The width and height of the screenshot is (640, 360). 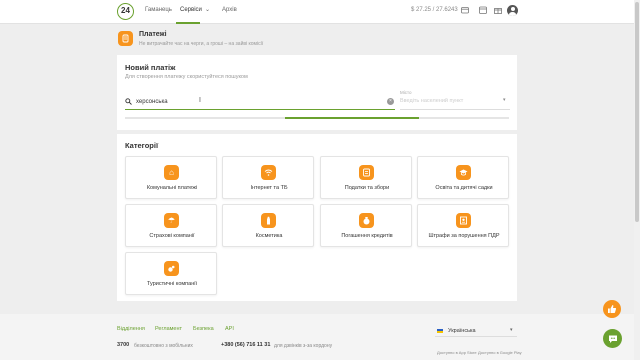 What do you see at coordinates (163, 346) in the screenshot?
I see `short-phone-text: безкоштовно з мобільних` at bounding box center [163, 346].